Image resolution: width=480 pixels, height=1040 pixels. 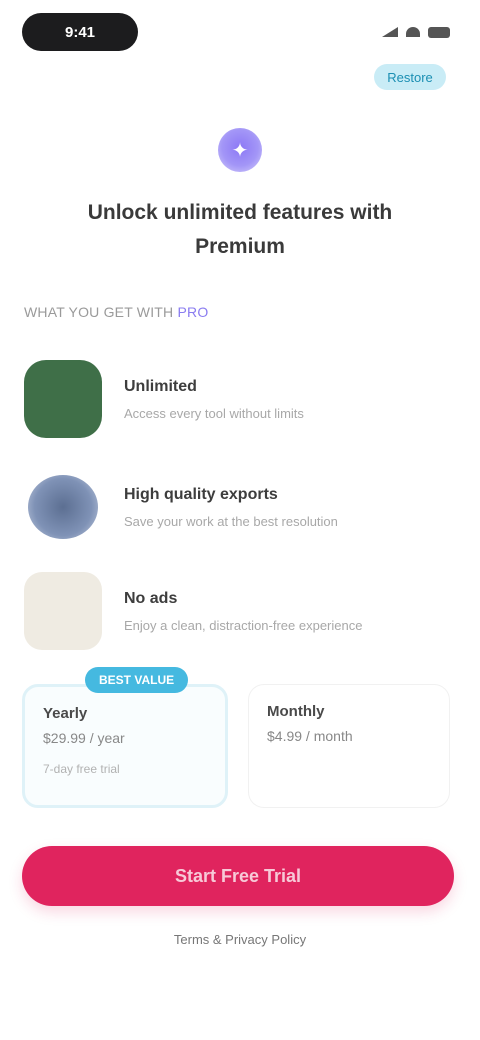 I want to click on section-label-prefix: WHAT YOU GET WITH, so click(x=99, y=312).